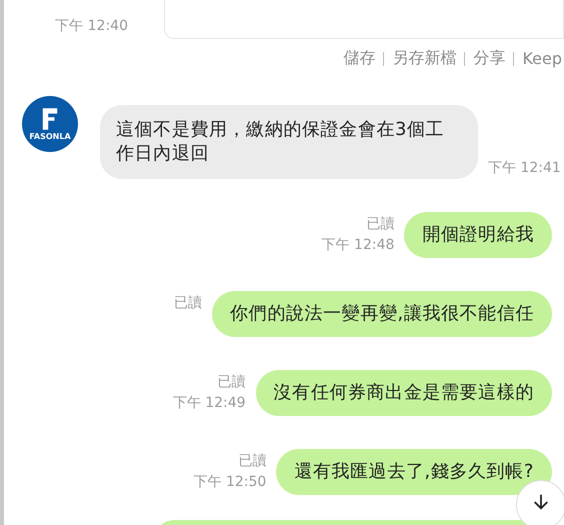  What do you see at coordinates (289, 142) in the screenshot?
I see `message-bubble: 這個不是費用，繳納的保證金會在3個工作日內退回` at bounding box center [289, 142].